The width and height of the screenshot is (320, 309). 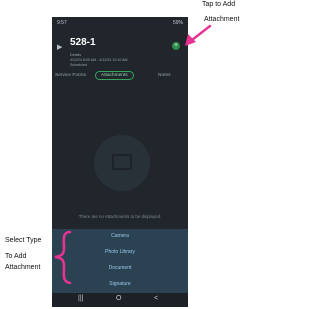 What do you see at coordinates (78, 65) in the screenshot?
I see `job-status: Scheduled` at bounding box center [78, 65].